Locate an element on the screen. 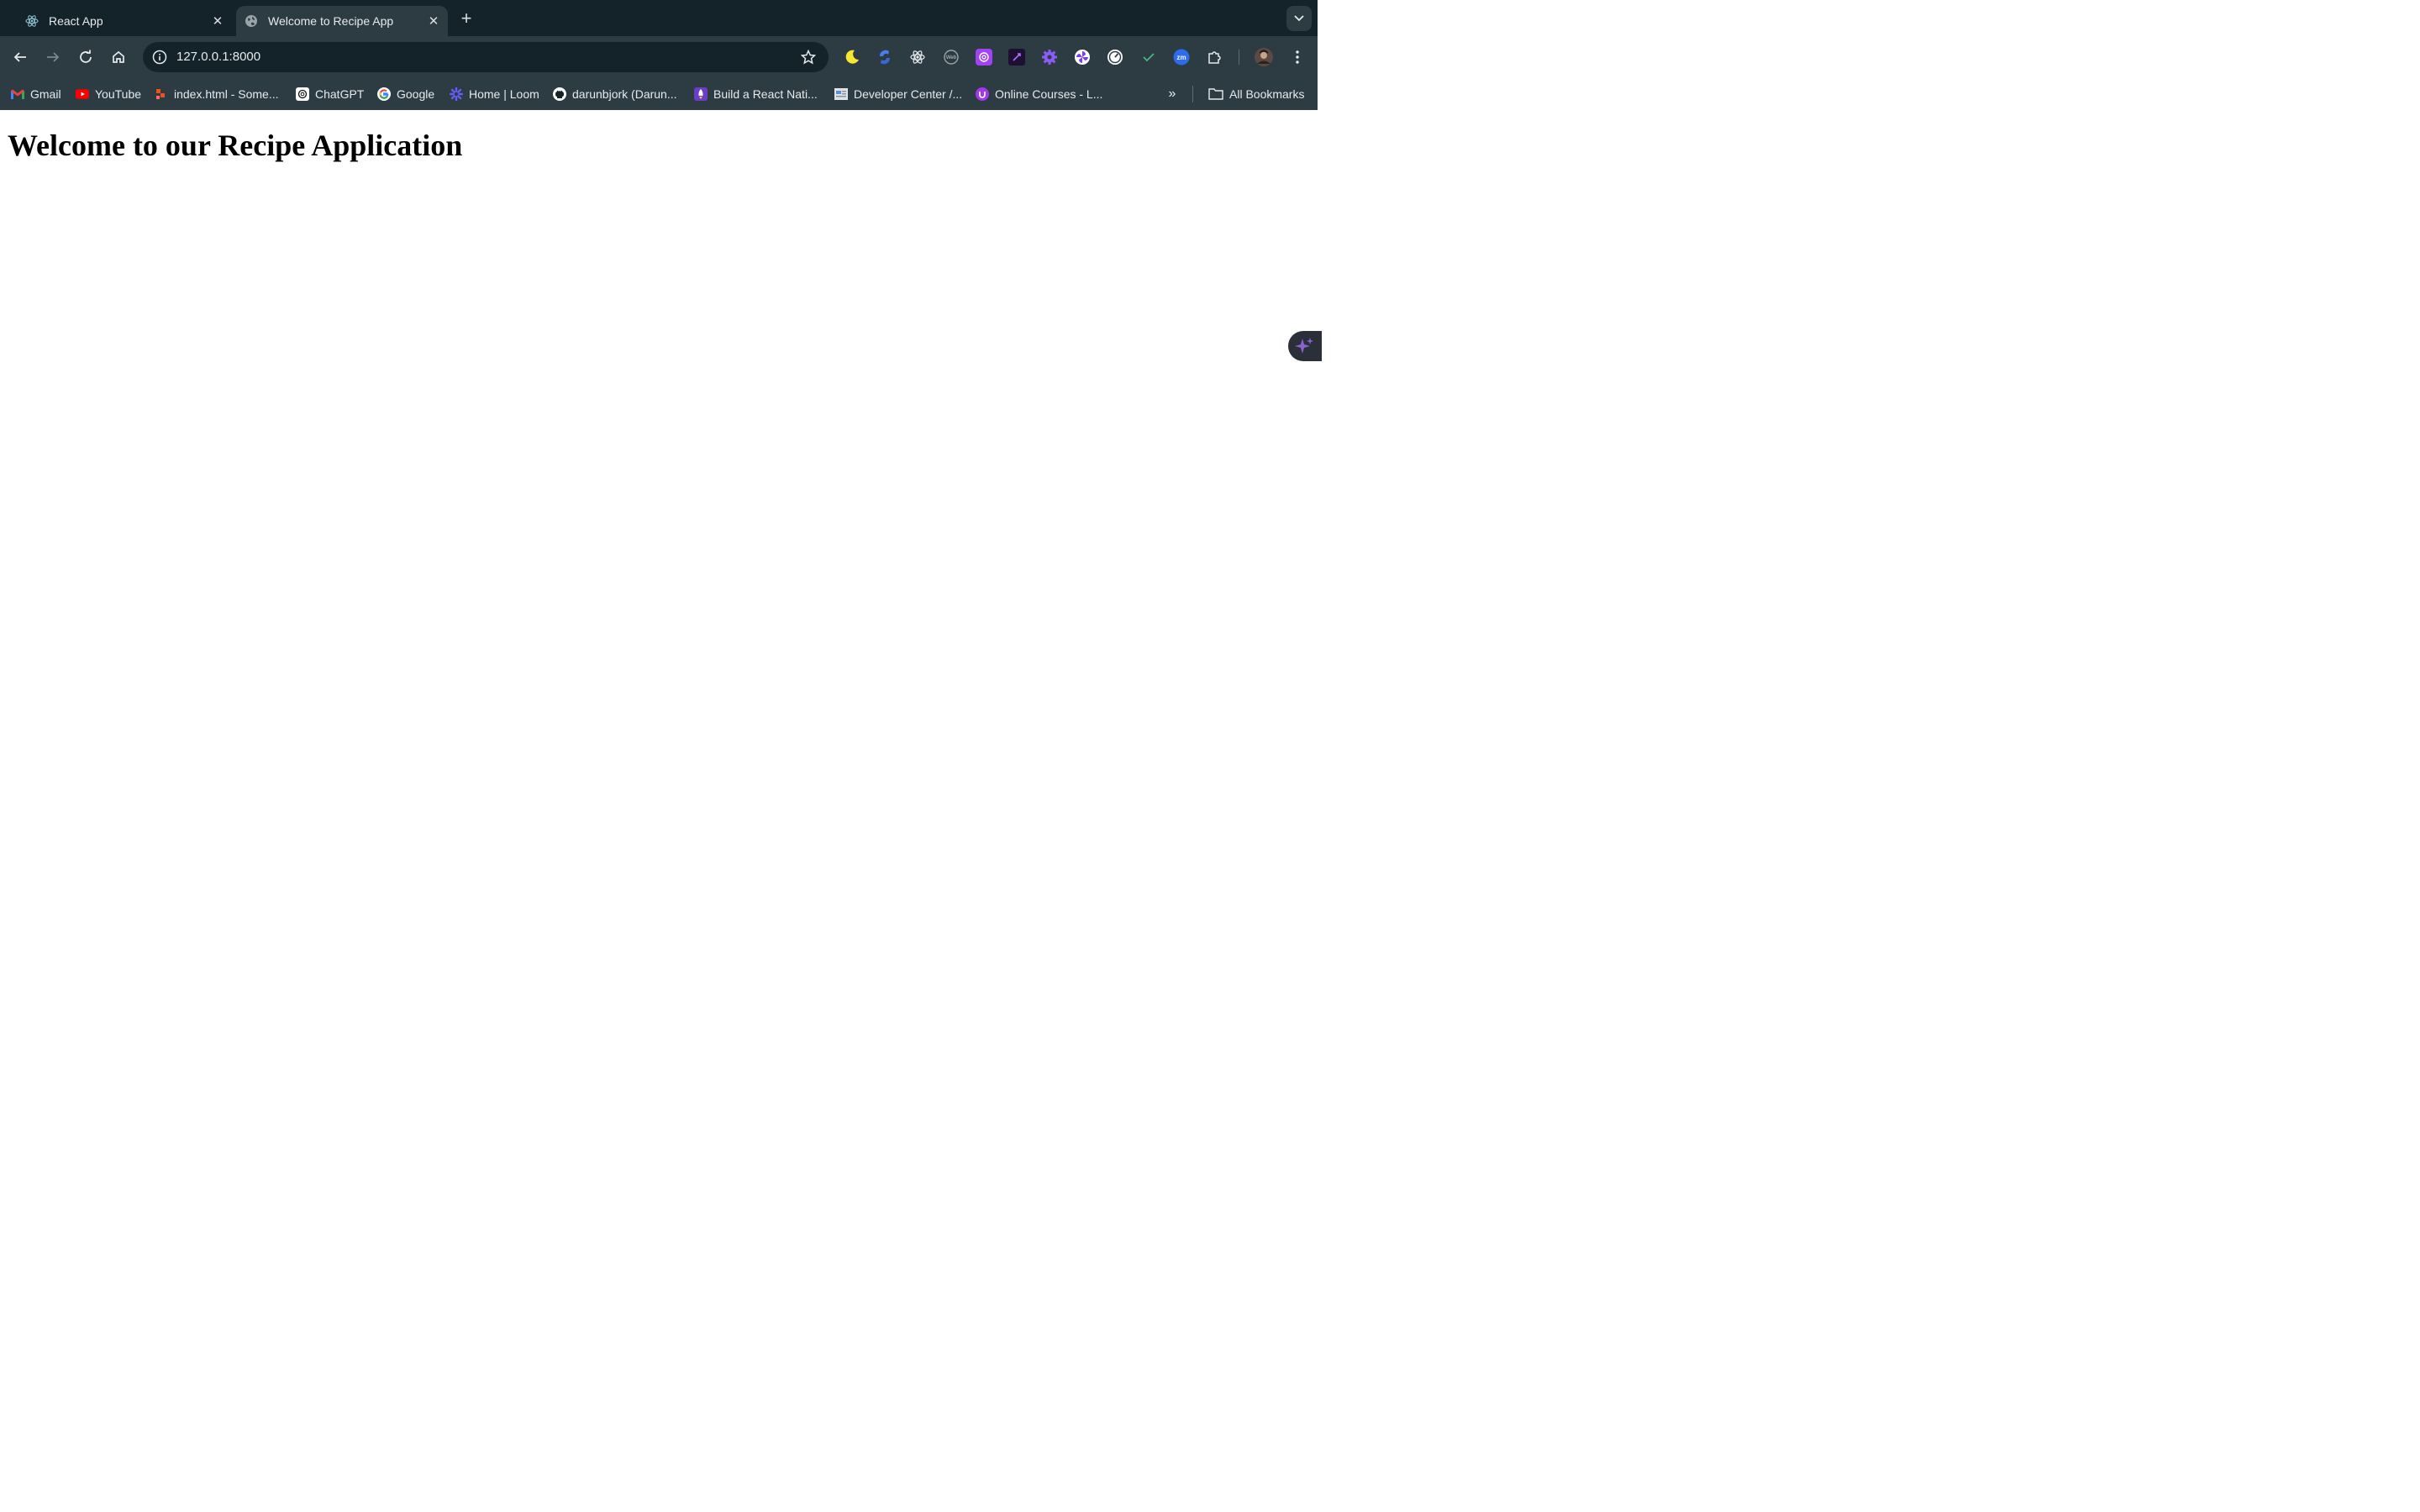 This screenshot has height=1512, width=2420. bookmark-gmail: Gmail is located at coordinates (36, 94).